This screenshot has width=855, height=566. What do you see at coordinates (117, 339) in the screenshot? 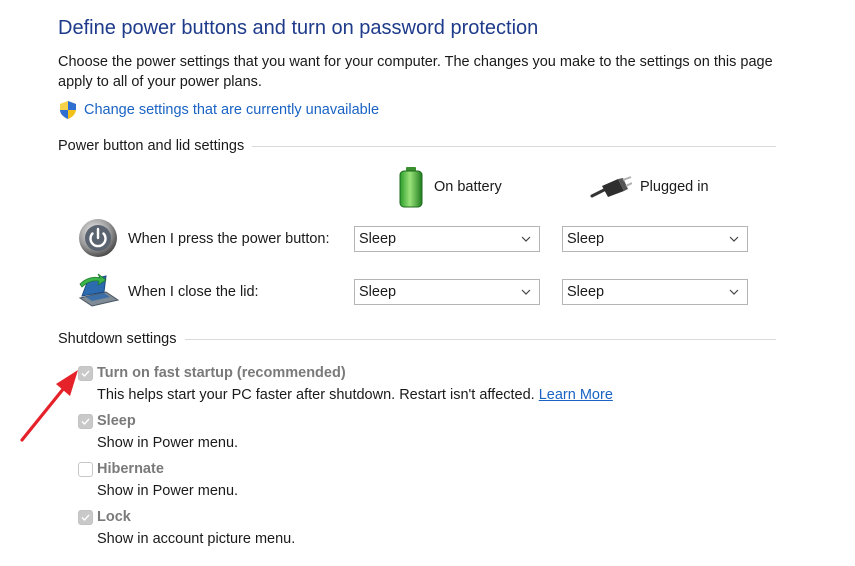
I see `shutdown-section-heading: Shutdown settings` at bounding box center [117, 339].